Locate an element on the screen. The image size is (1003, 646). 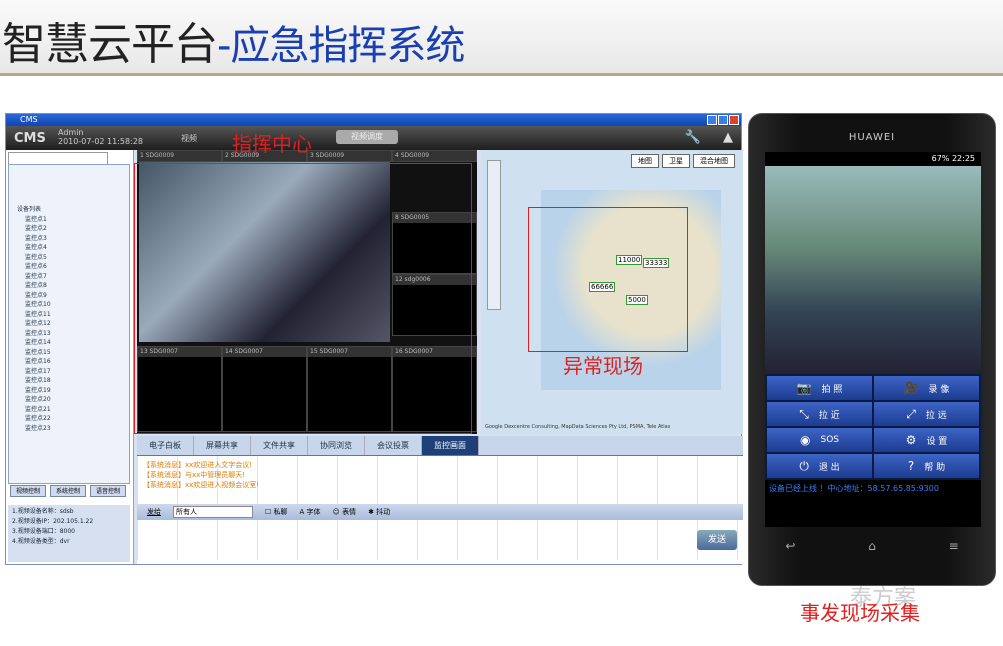
phone-button: ⏻ 退 出 is located at coordinates (819, 466).